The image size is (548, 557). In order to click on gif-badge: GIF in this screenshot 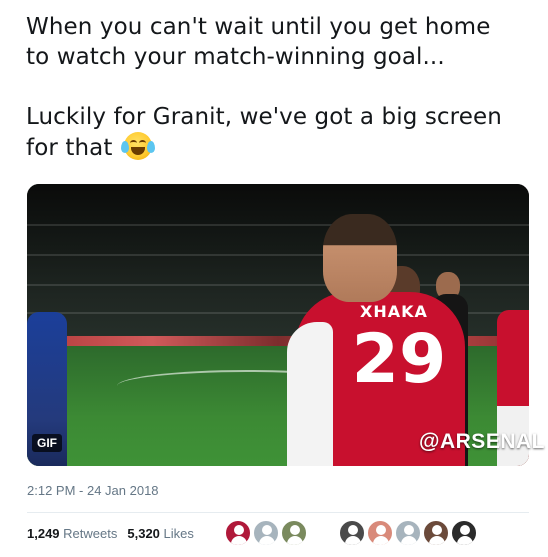, I will do `click(47, 443)`.